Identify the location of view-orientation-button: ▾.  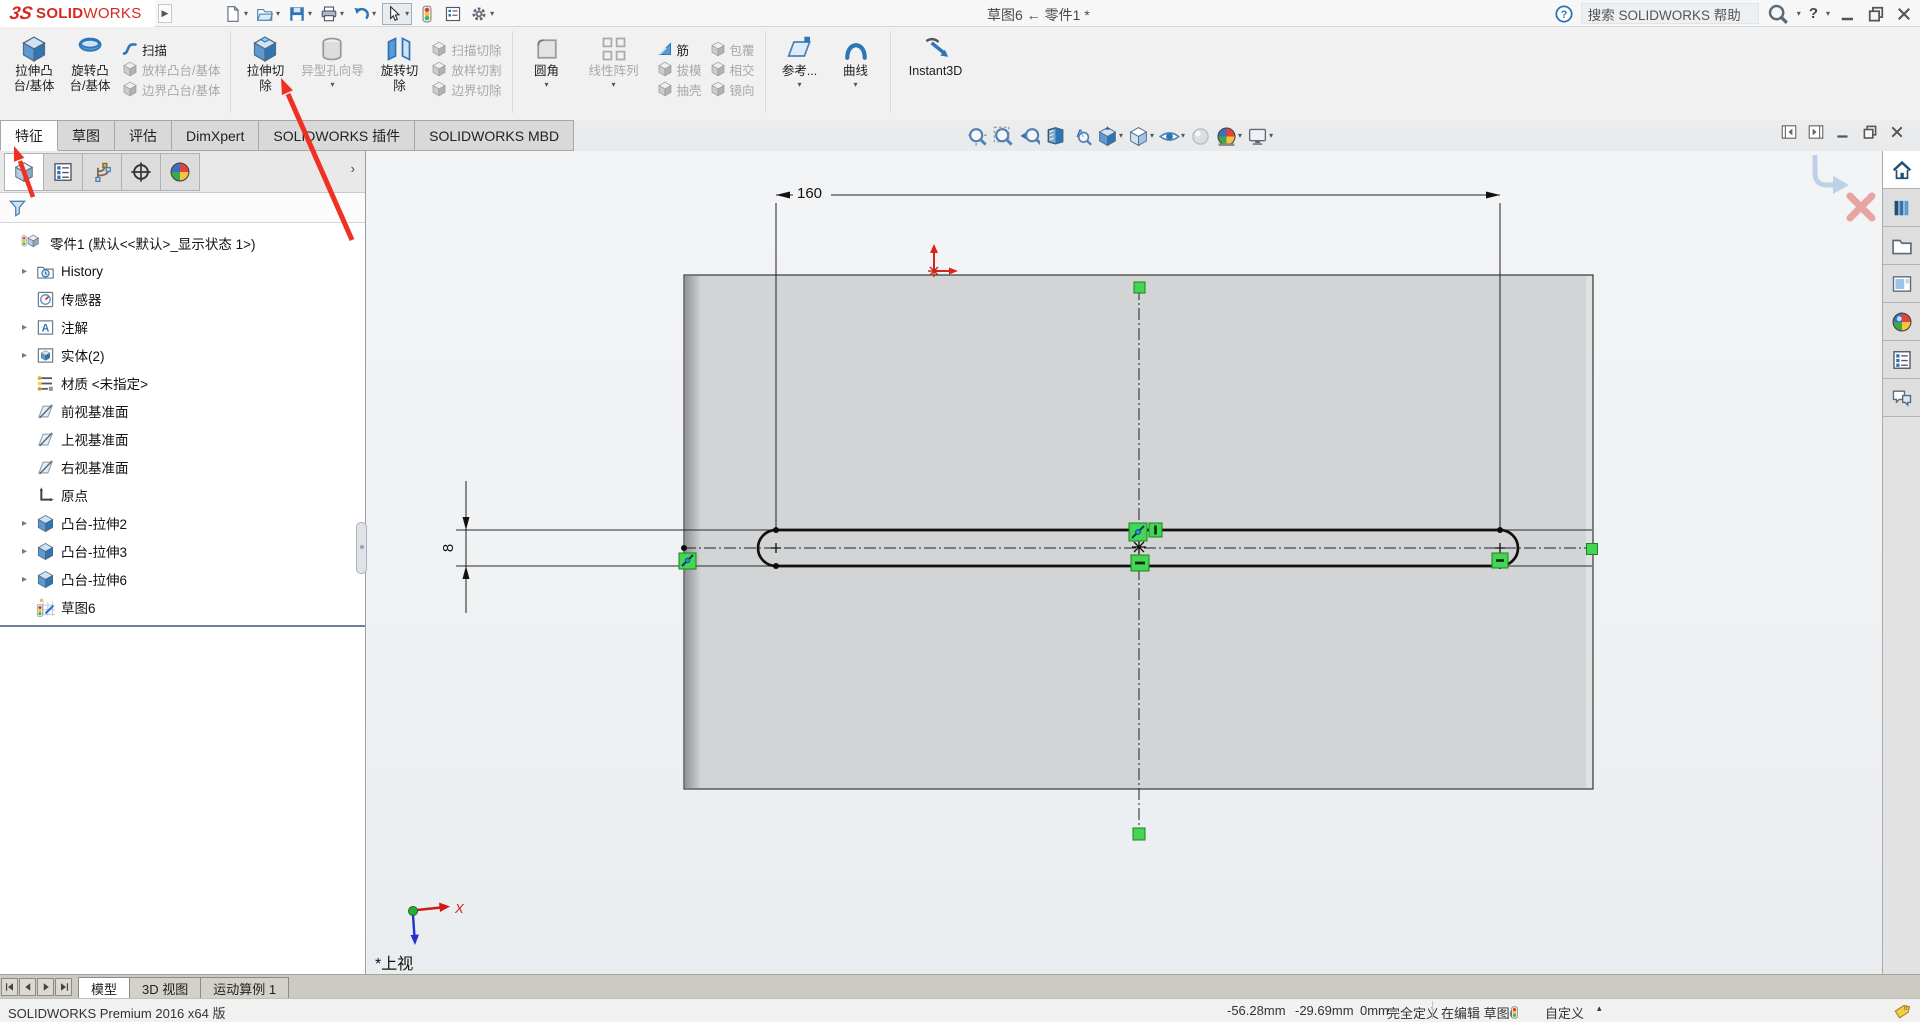
(1110, 136).